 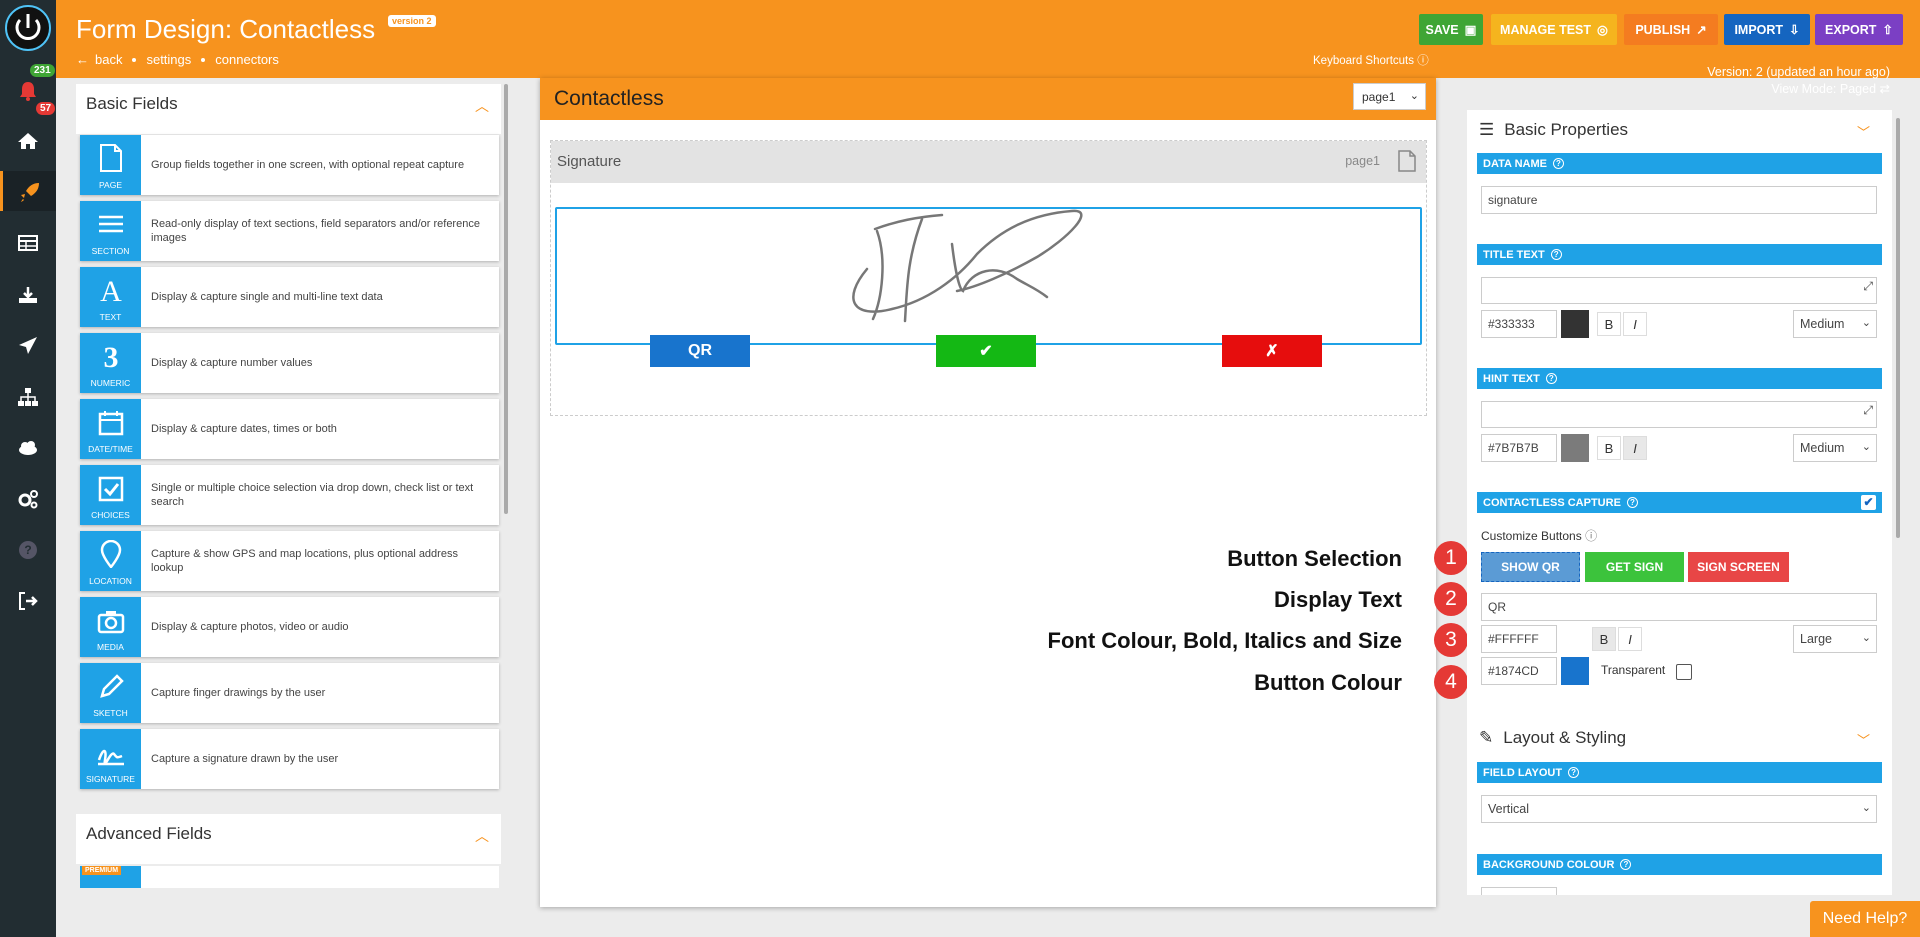 I want to click on title-size-select: Medium ⌄, so click(x=1835, y=324).